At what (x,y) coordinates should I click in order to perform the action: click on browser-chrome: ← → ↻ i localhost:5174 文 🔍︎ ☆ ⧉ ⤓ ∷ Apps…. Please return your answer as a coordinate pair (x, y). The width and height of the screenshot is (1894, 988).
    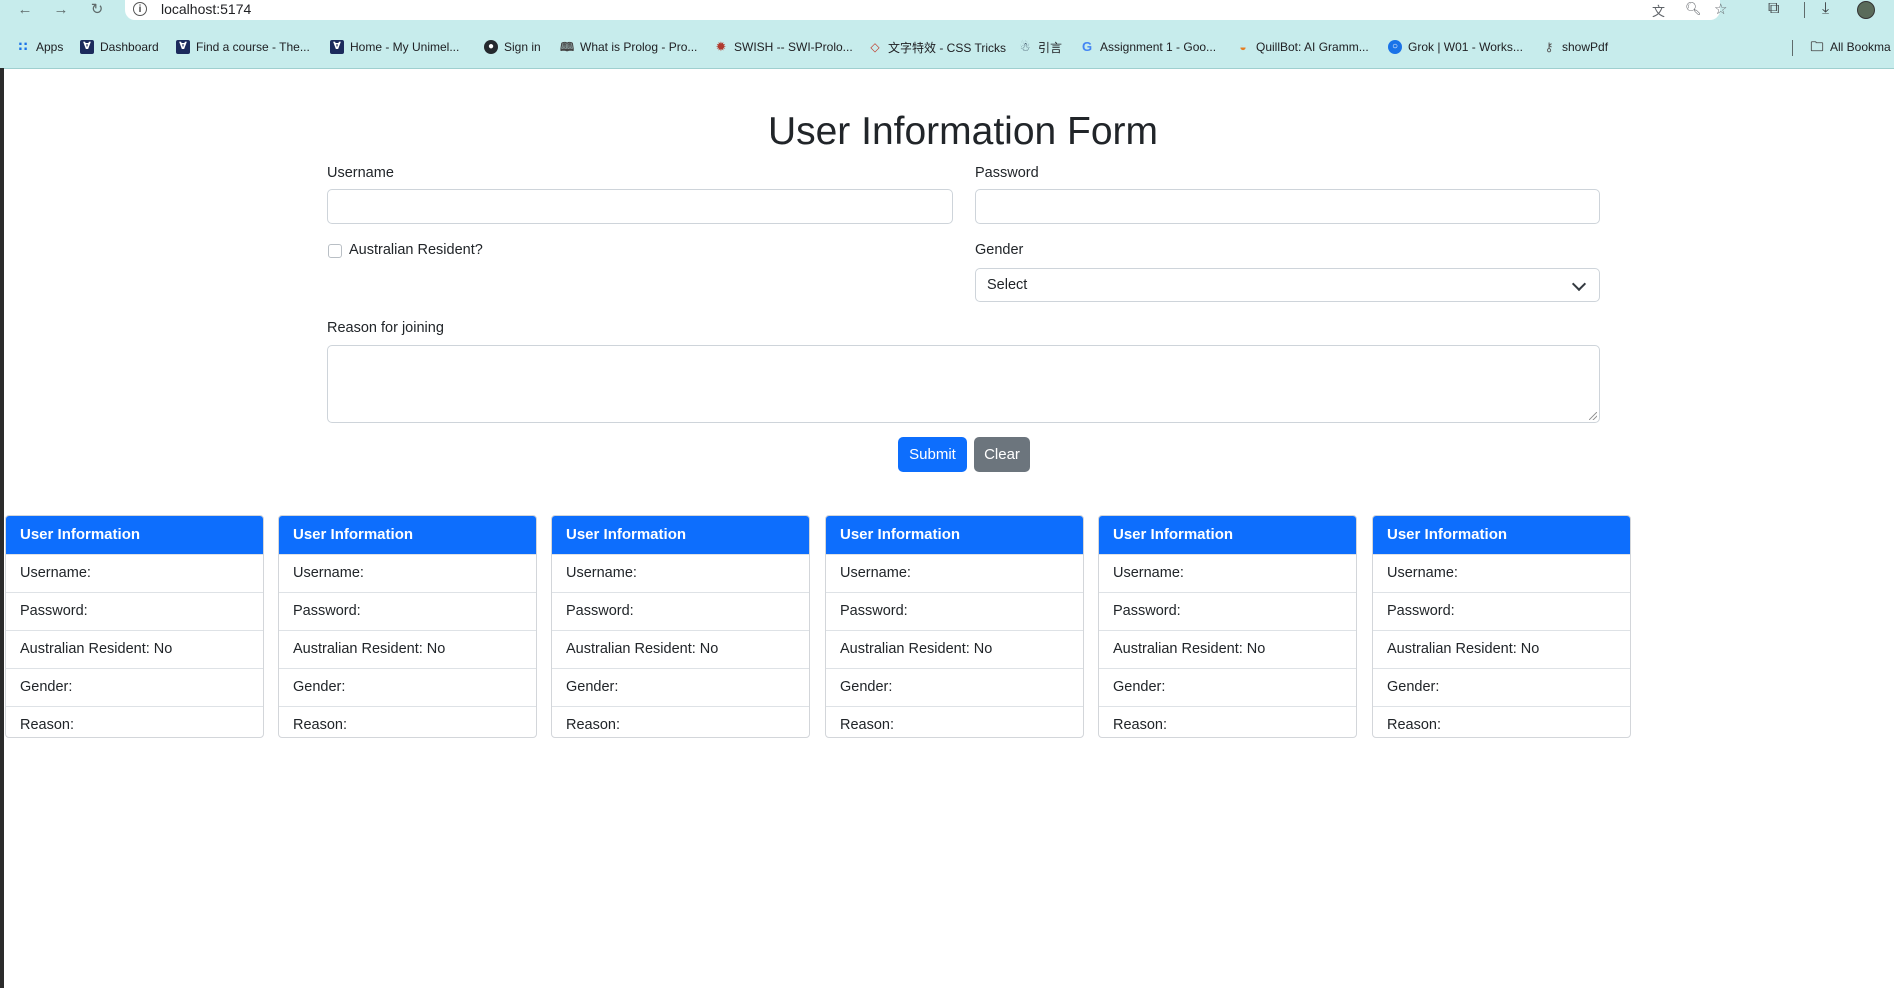
    Looking at the image, I should click on (947, 34).